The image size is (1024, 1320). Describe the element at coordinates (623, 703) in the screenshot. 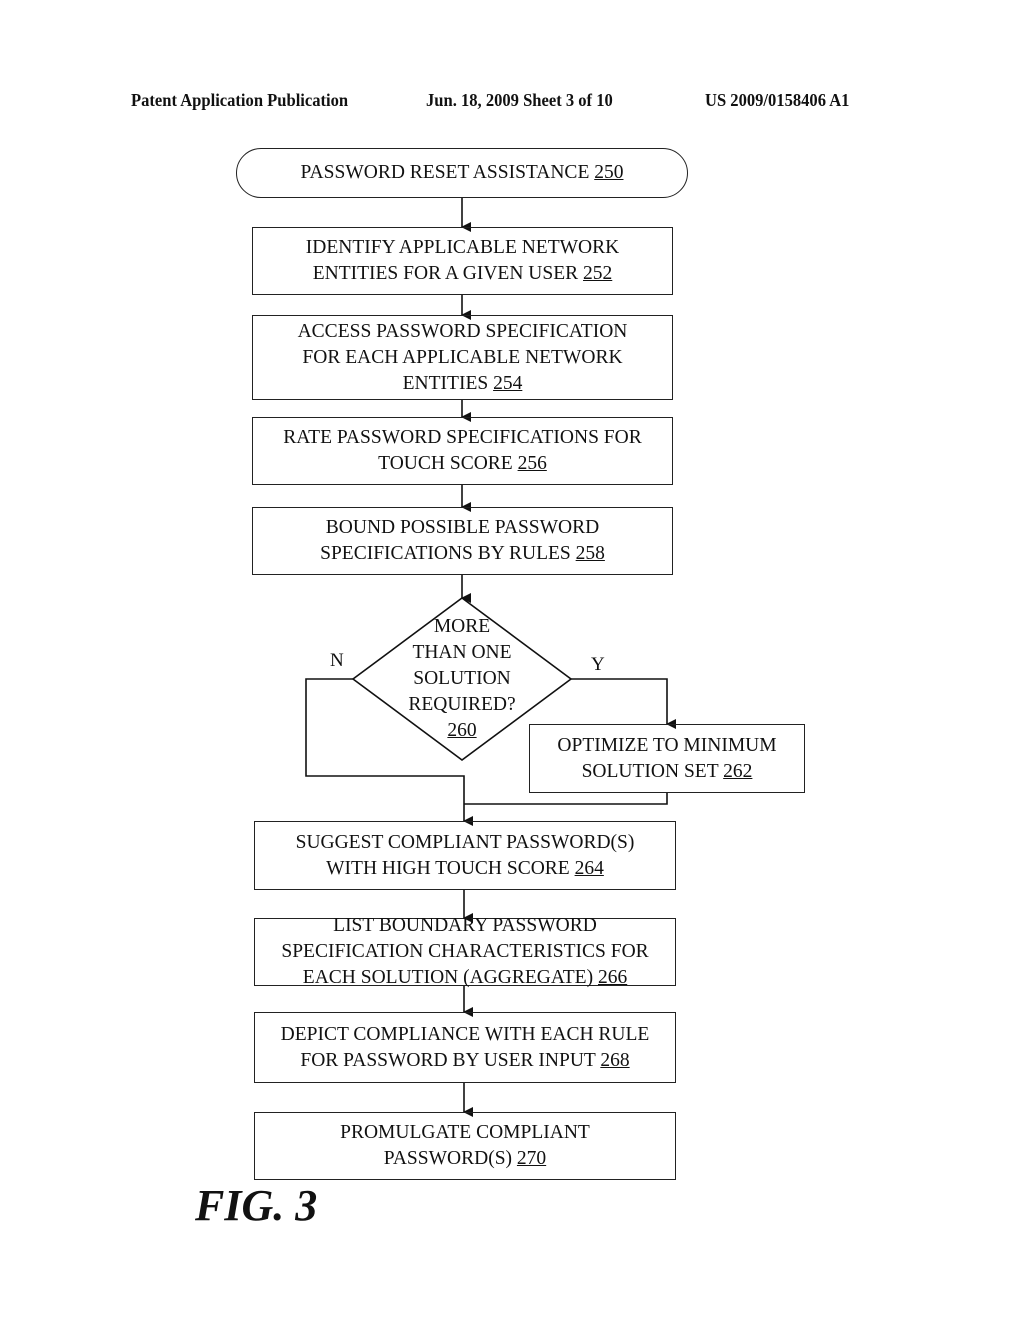

I see `yes-path` at that location.